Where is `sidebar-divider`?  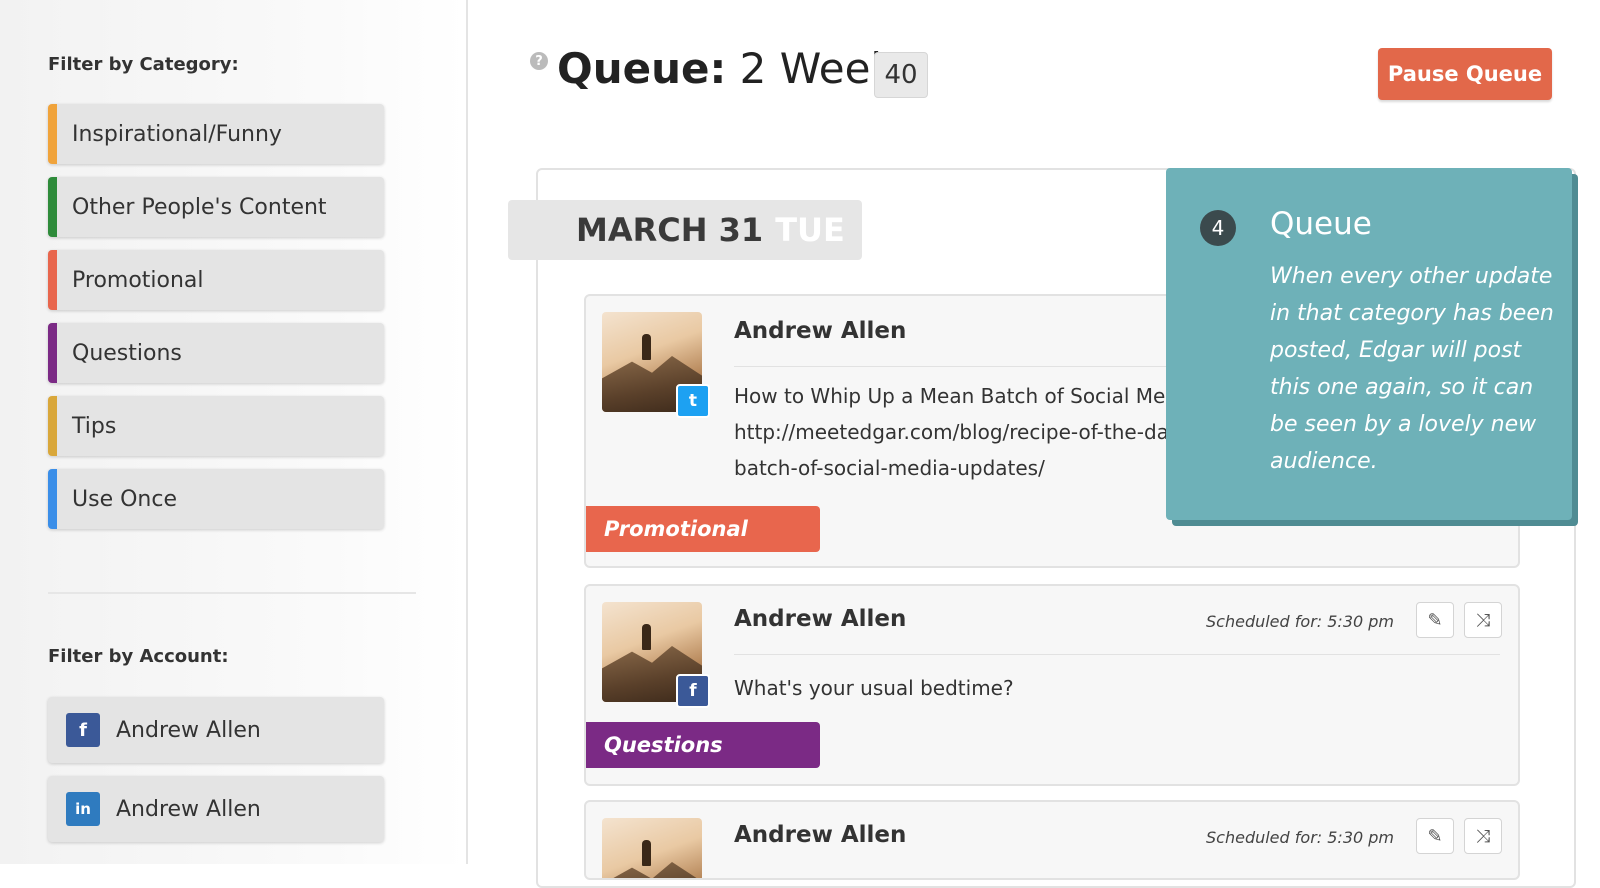 sidebar-divider is located at coordinates (232, 593).